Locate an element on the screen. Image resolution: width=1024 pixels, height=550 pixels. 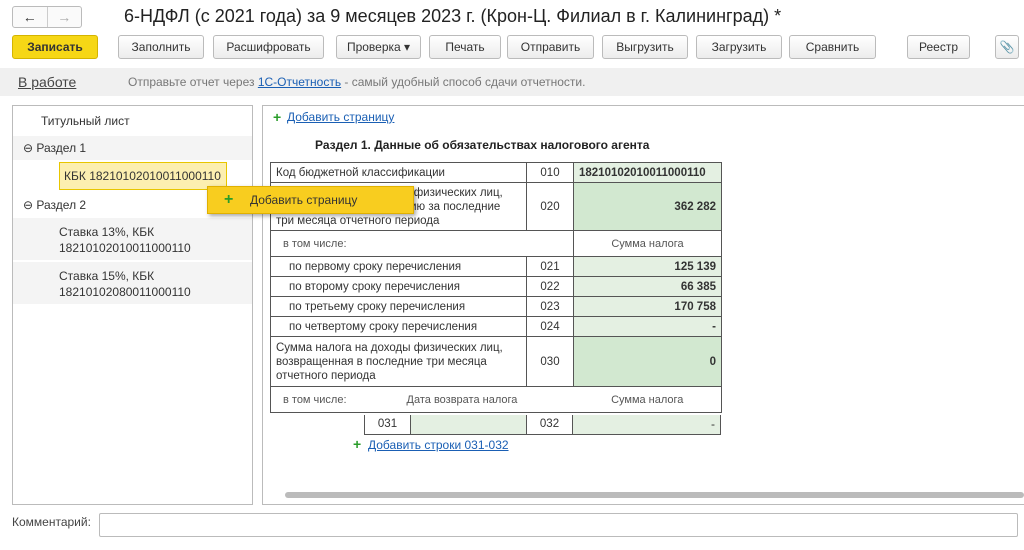
label: Ставка 15%, КБК is located at coordinates (107, 276).